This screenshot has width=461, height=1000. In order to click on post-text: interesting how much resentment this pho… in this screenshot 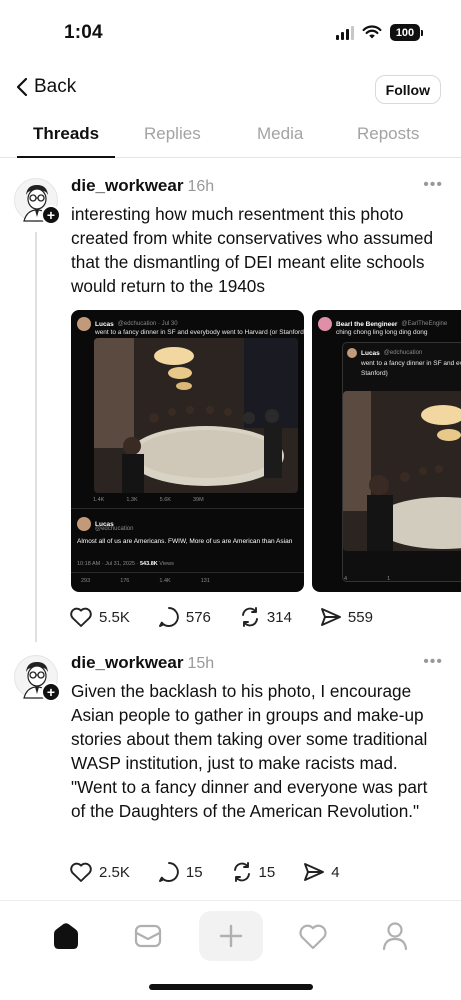, I will do `click(252, 250)`.